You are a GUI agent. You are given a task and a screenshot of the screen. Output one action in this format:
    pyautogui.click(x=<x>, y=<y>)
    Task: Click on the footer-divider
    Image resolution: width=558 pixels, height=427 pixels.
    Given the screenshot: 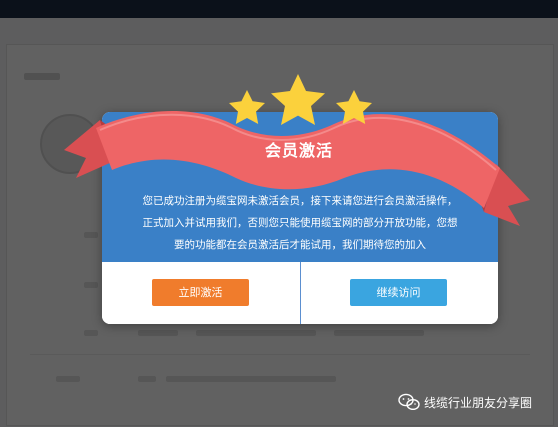 What is the action you would take?
    pyautogui.click(x=300, y=293)
    